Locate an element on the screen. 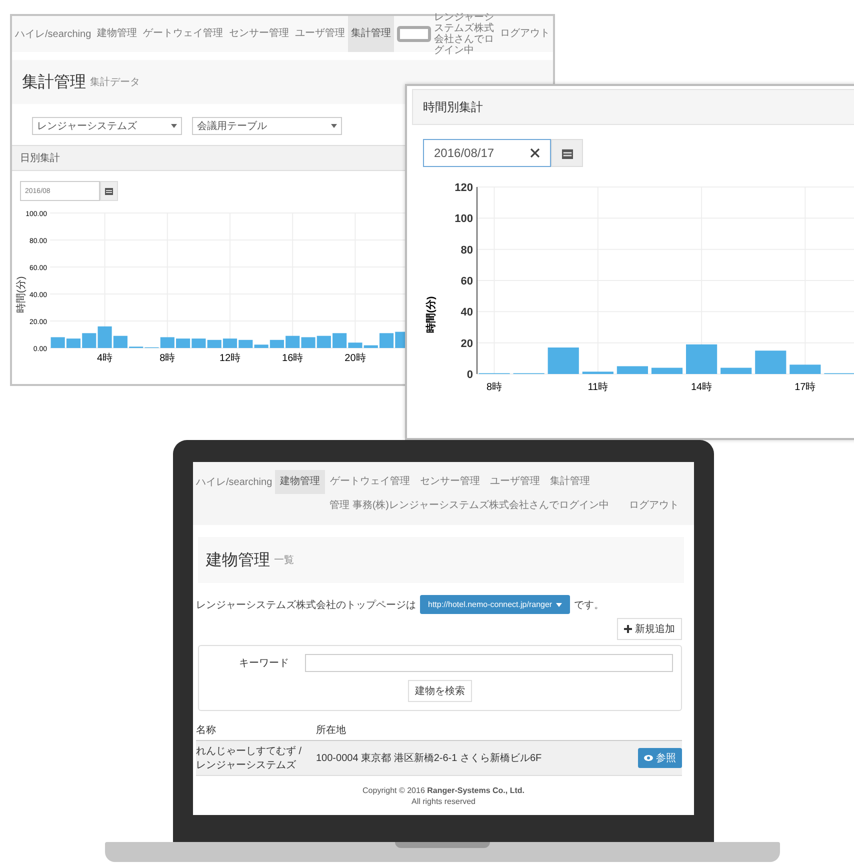 The image size is (854, 865). intro-text: レンジャーシステムズ株式会社のトップページは is located at coordinates (306, 605).